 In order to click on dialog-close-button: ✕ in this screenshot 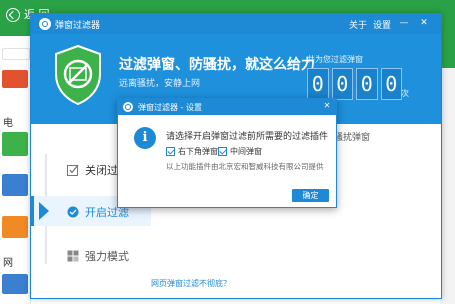, I will do `click(327, 106)`.